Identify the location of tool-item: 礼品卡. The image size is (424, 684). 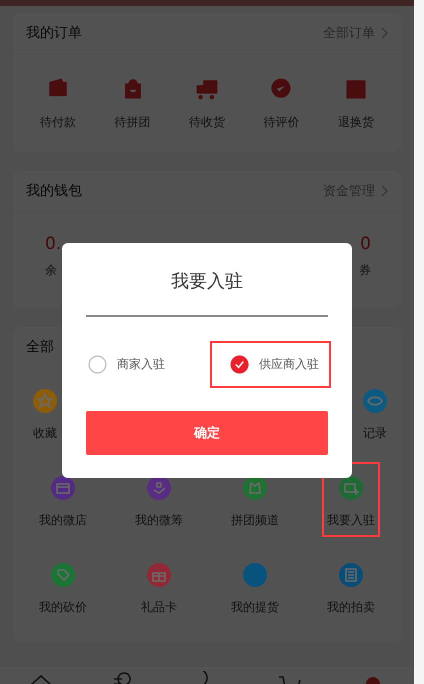
(159, 589).